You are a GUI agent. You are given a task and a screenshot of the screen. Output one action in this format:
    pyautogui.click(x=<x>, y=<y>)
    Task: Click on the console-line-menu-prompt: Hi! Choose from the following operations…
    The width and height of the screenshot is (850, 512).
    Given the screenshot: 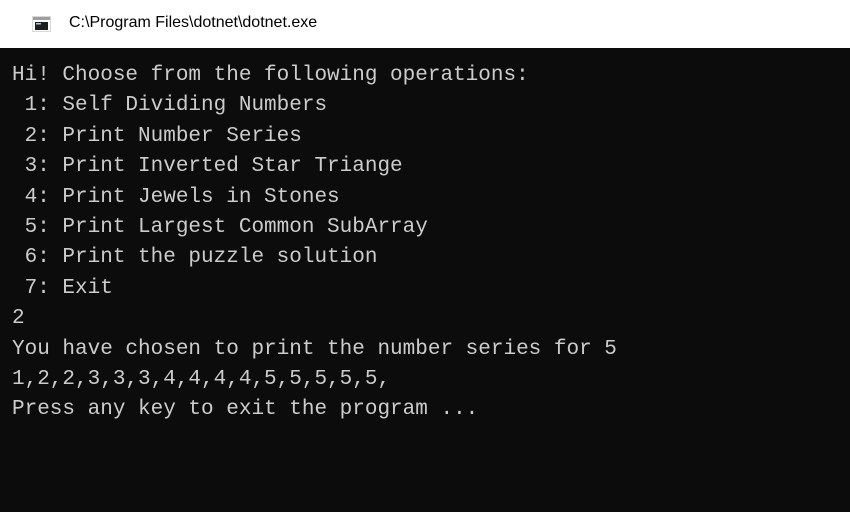 What is the action you would take?
    pyautogui.click(x=270, y=75)
    